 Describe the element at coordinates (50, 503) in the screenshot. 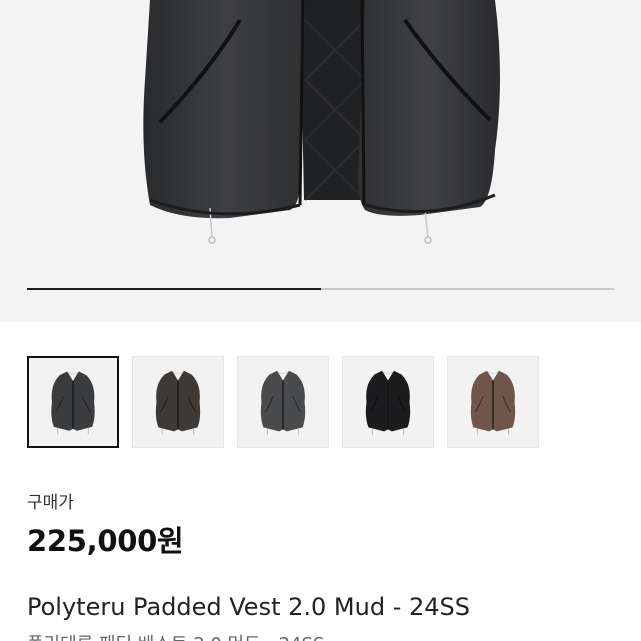

I see `price-label: 구매가` at that location.